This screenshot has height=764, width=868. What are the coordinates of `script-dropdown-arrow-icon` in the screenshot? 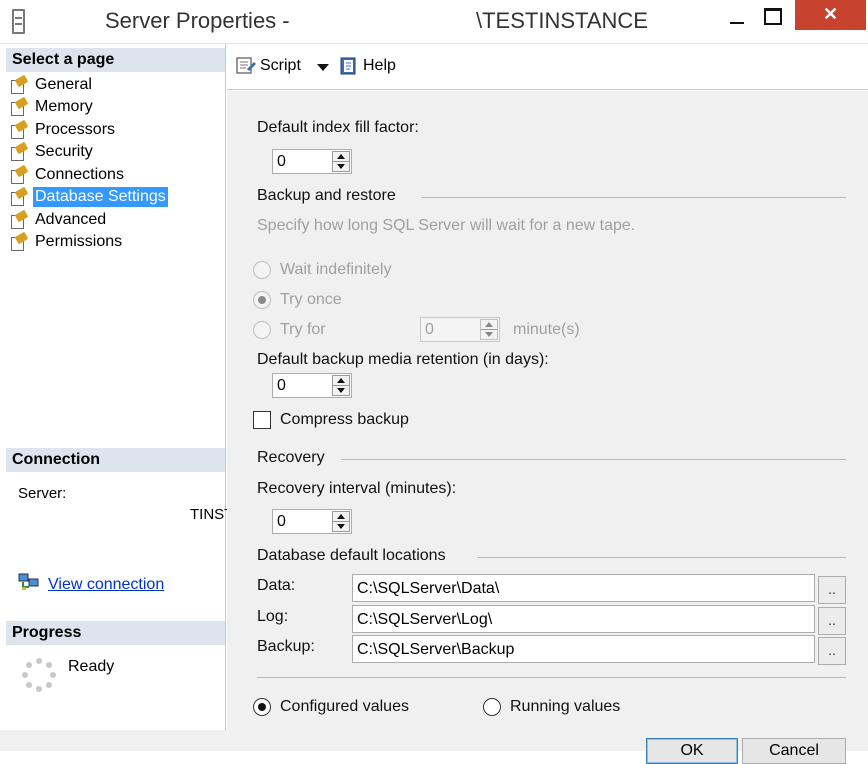 It's located at (323, 67).